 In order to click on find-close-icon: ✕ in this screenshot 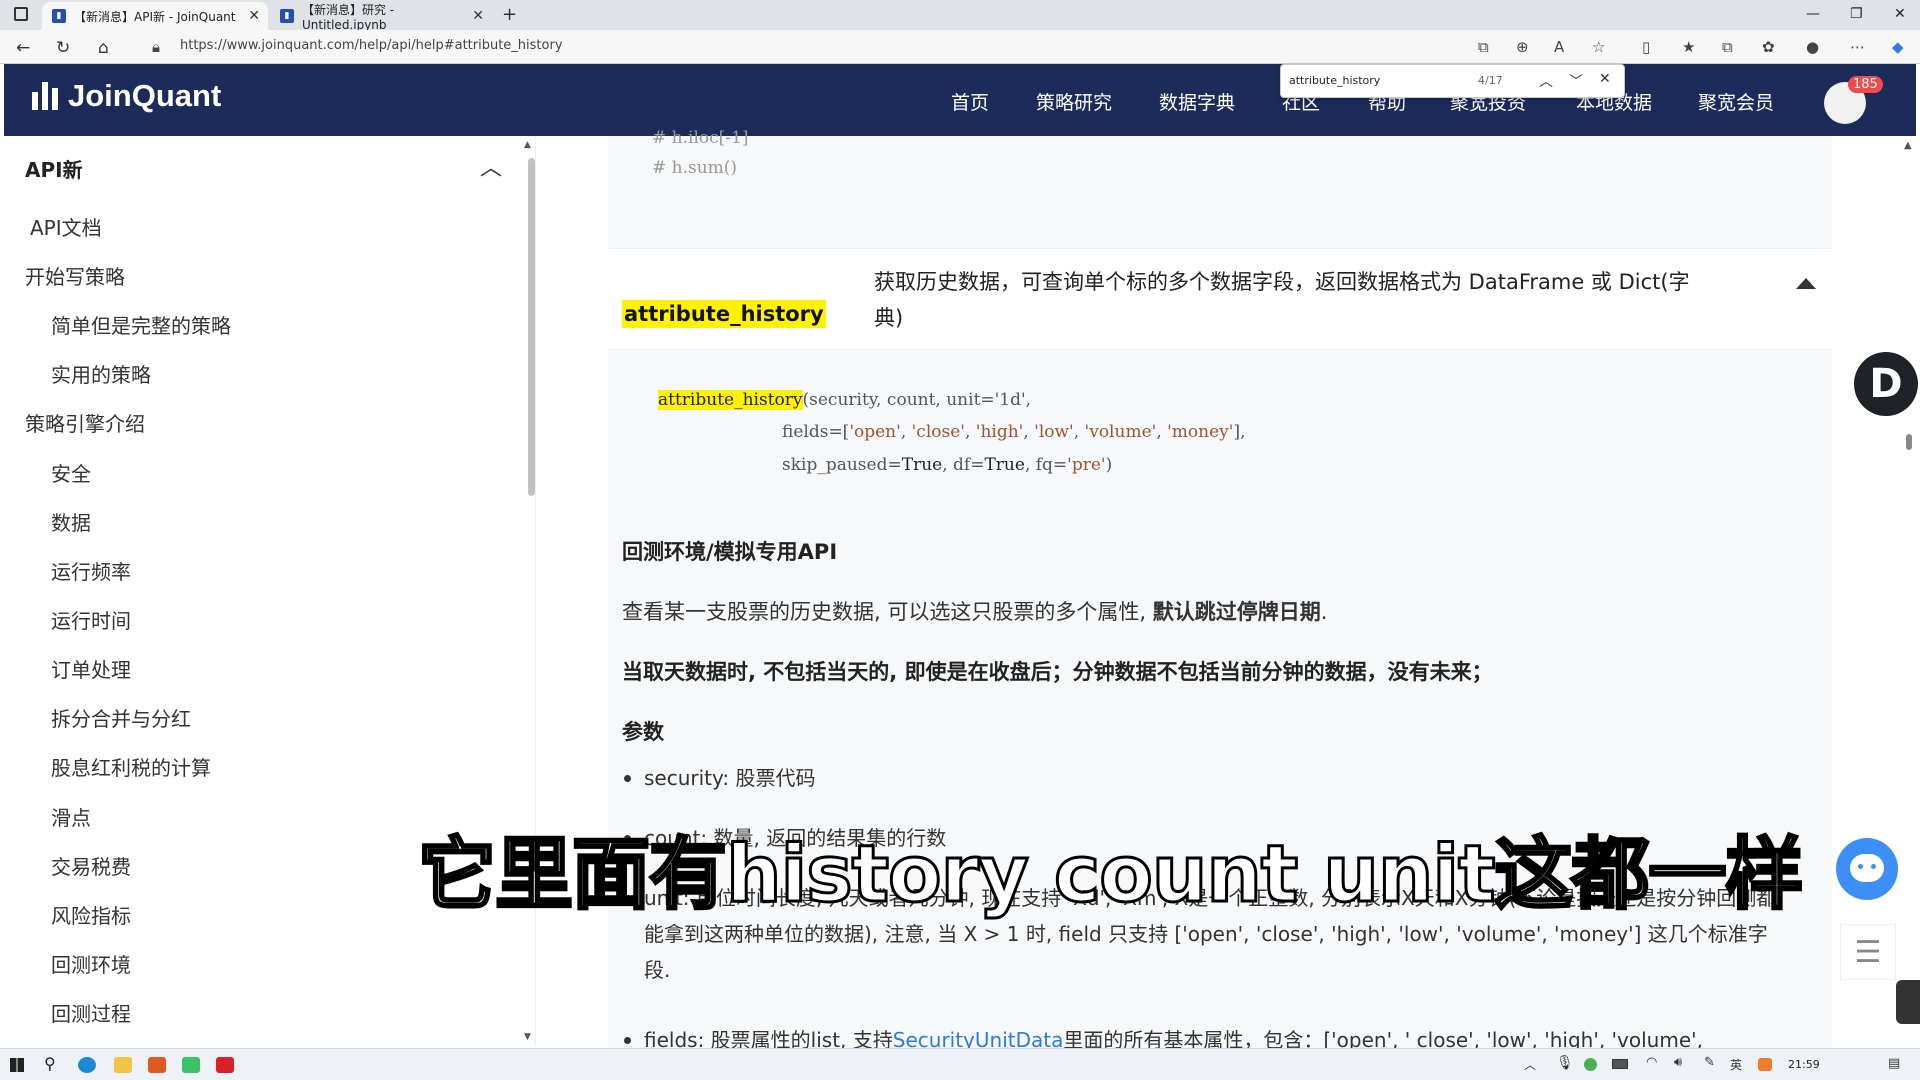, I will do `click(1605, 79)`.